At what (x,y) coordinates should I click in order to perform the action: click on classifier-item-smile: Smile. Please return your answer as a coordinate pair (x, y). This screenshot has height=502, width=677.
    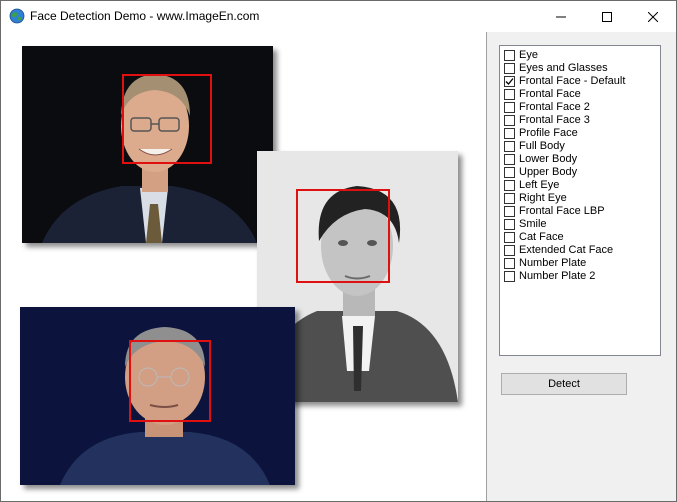
    Looking at the image, I should click on (525, 224).